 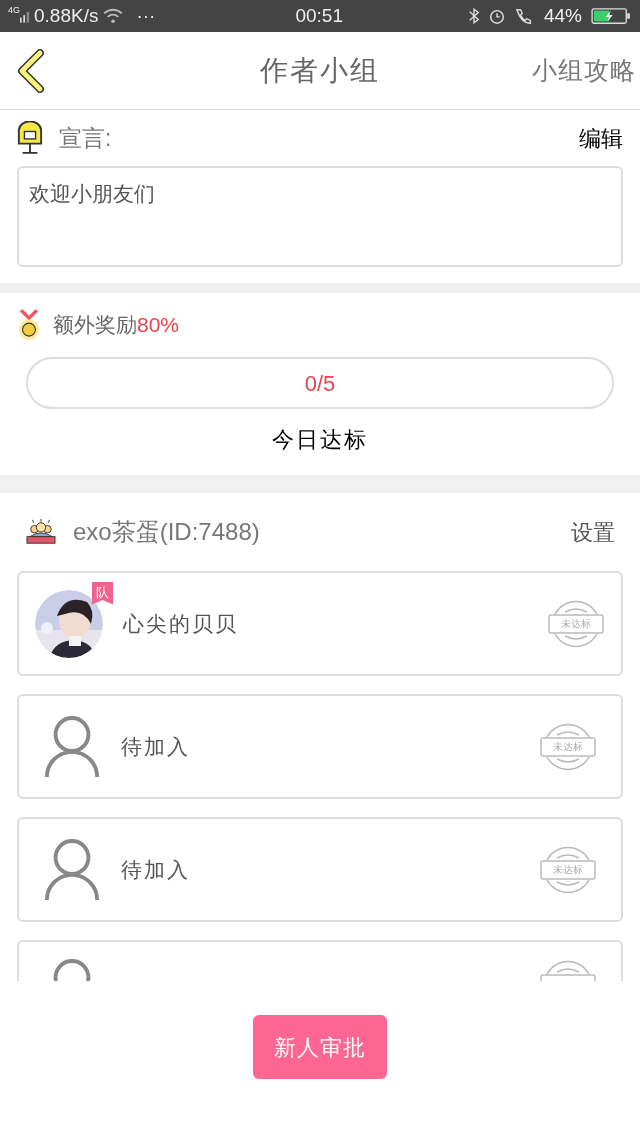 What do you see at coordinates (562, 15) in the screenshot?
I see `battery-percent: 44%` at bounding box center [562, 15].